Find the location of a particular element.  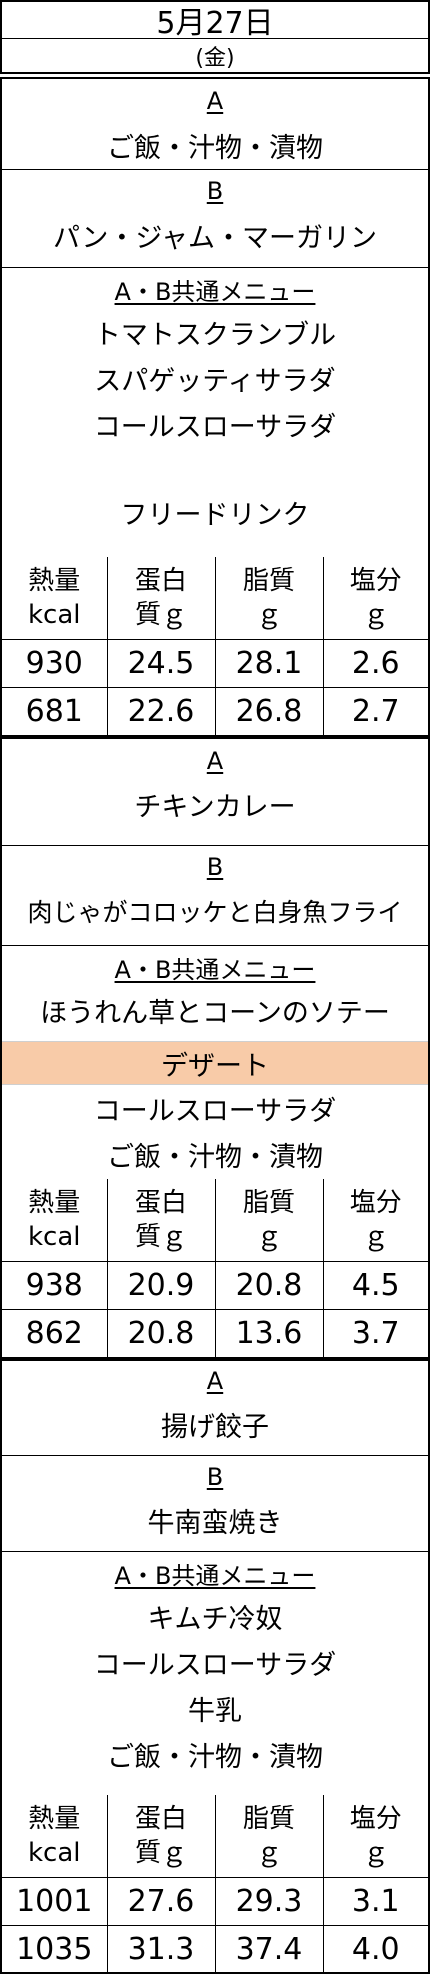

nutrition-row-b: 1035 31.3 37.4 4.0 is located at coordinates (215, 1949).